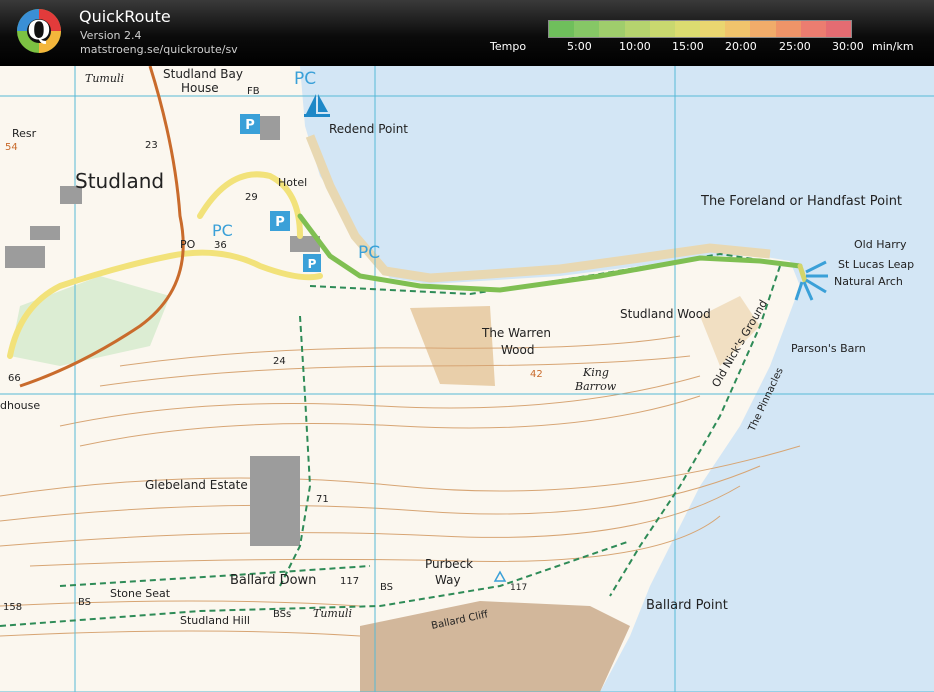 Image resolution: width=934 pixels, height=692 pixels. What do you see at coordinates (828, 348) in the screenshot?
I see `label-parsons-barn: Parson's Barn` at bounding box center [828, 348].